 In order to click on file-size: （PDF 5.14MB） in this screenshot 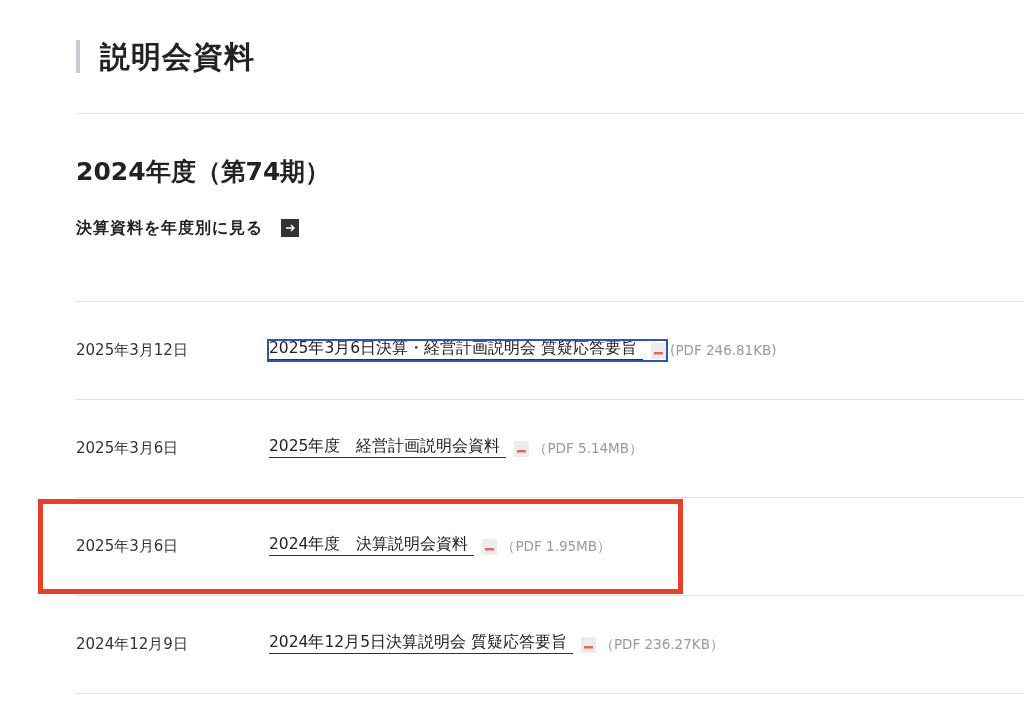, I will do `click(588, 448)`.